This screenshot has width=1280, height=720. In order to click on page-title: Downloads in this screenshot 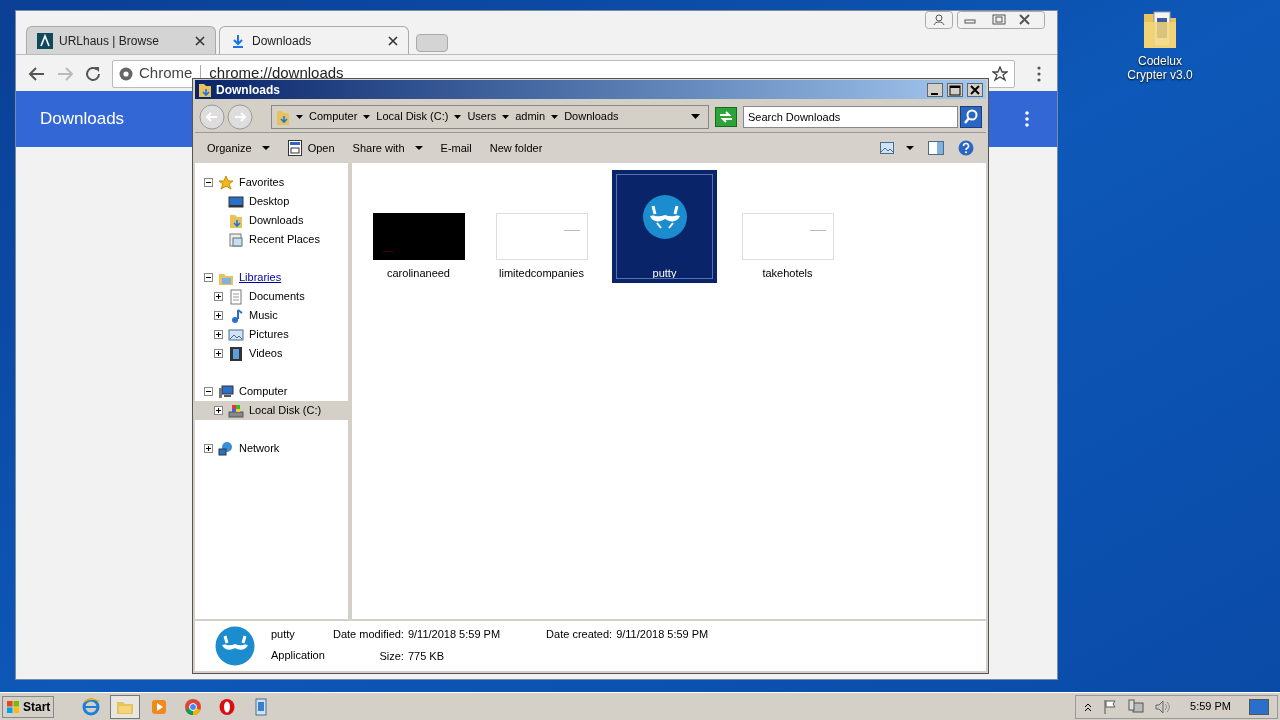, I will do `click(82, 119)`.